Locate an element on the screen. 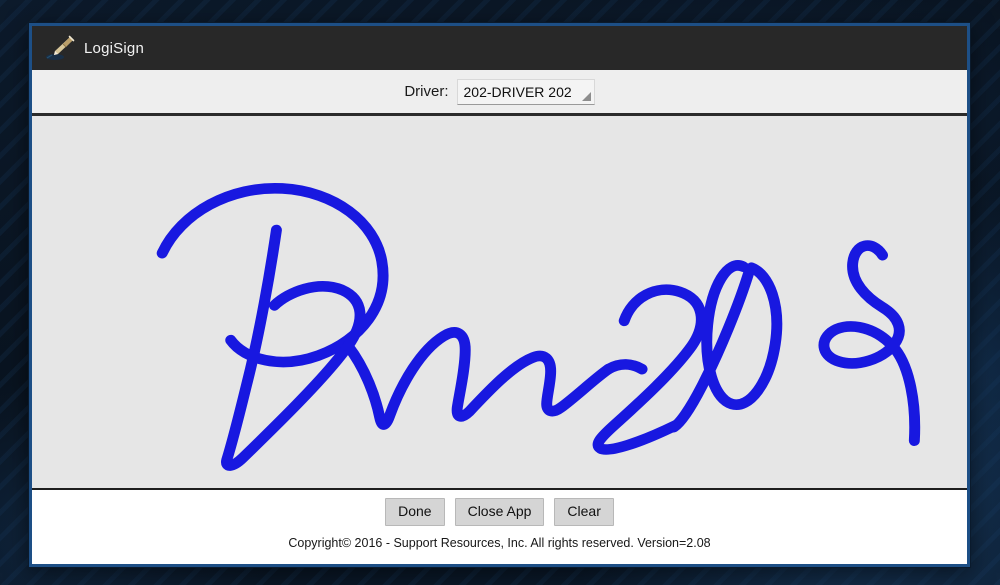 This screenshot has width=1000, height=585. button-bar: Done Close App Clear is located at coordinates (499, 512).